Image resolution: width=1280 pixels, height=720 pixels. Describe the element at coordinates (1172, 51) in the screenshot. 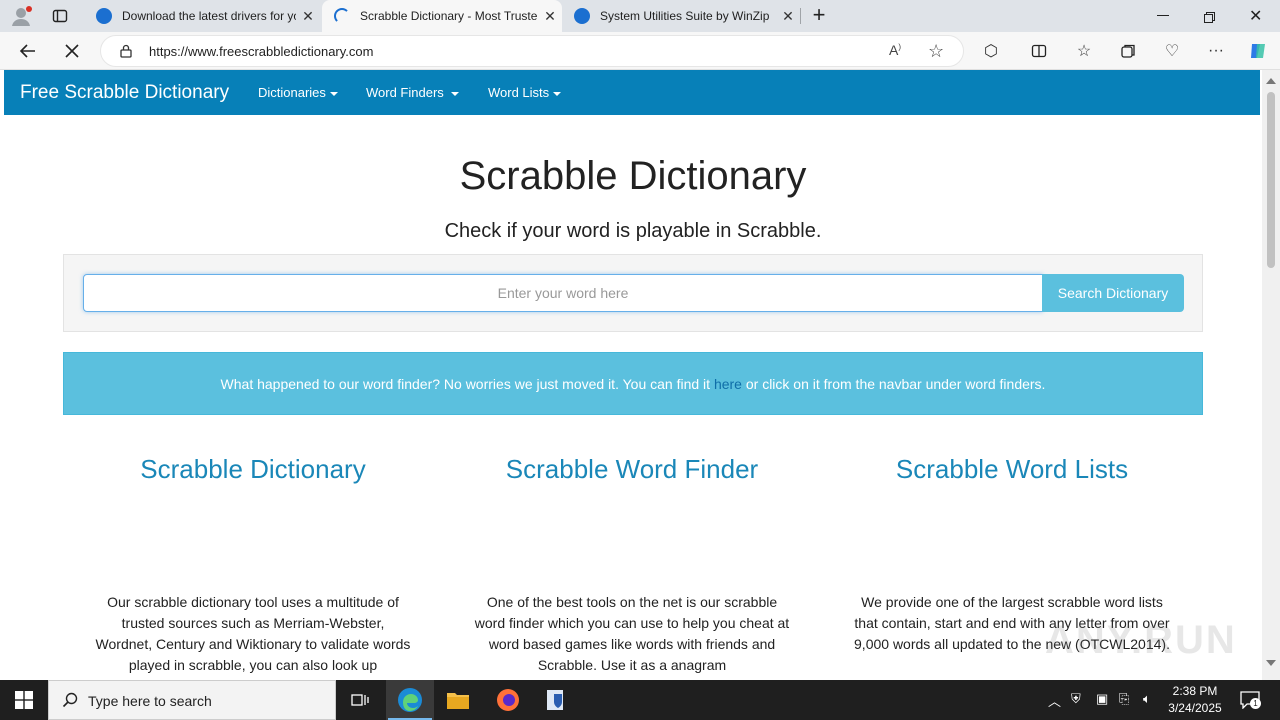

I see `browser-essentials-icon: ♡` at that location.